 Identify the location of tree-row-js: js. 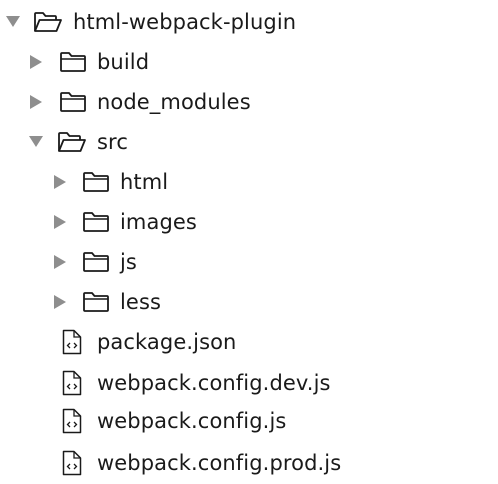
(249, 262).